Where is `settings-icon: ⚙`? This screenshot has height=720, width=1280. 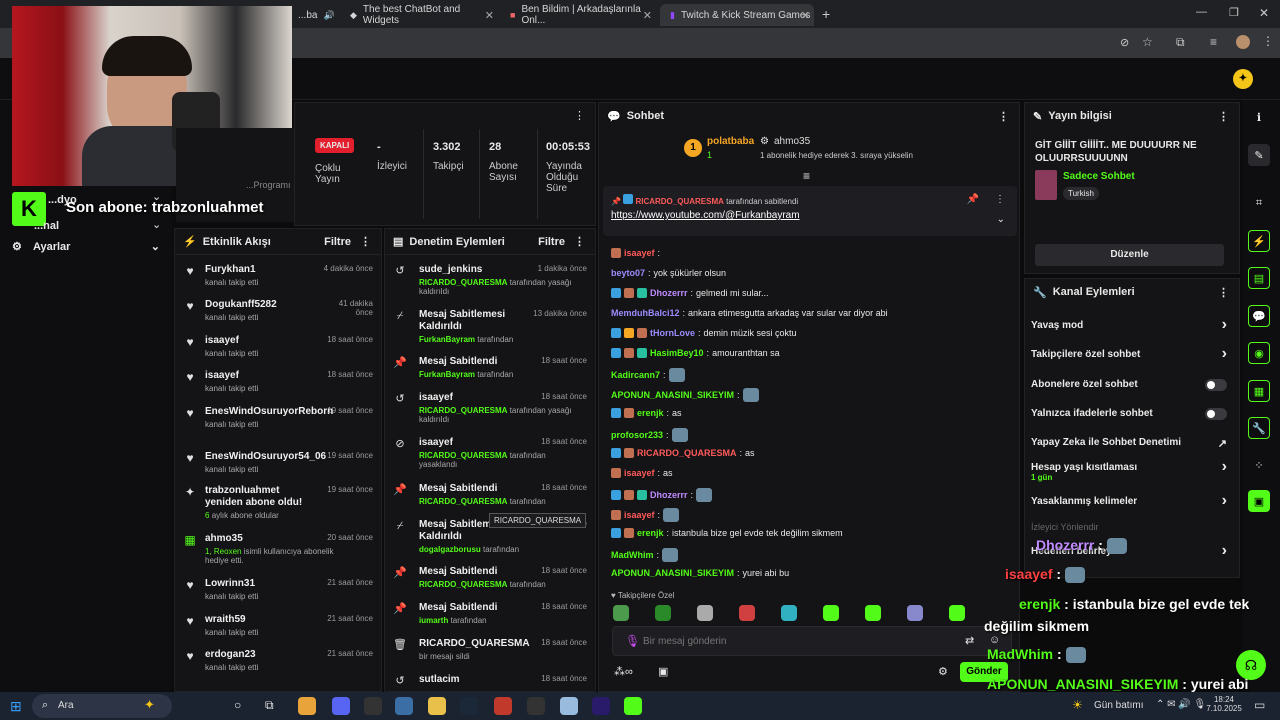 settings-icon: ⚙ is located at coordinates (943, 671).